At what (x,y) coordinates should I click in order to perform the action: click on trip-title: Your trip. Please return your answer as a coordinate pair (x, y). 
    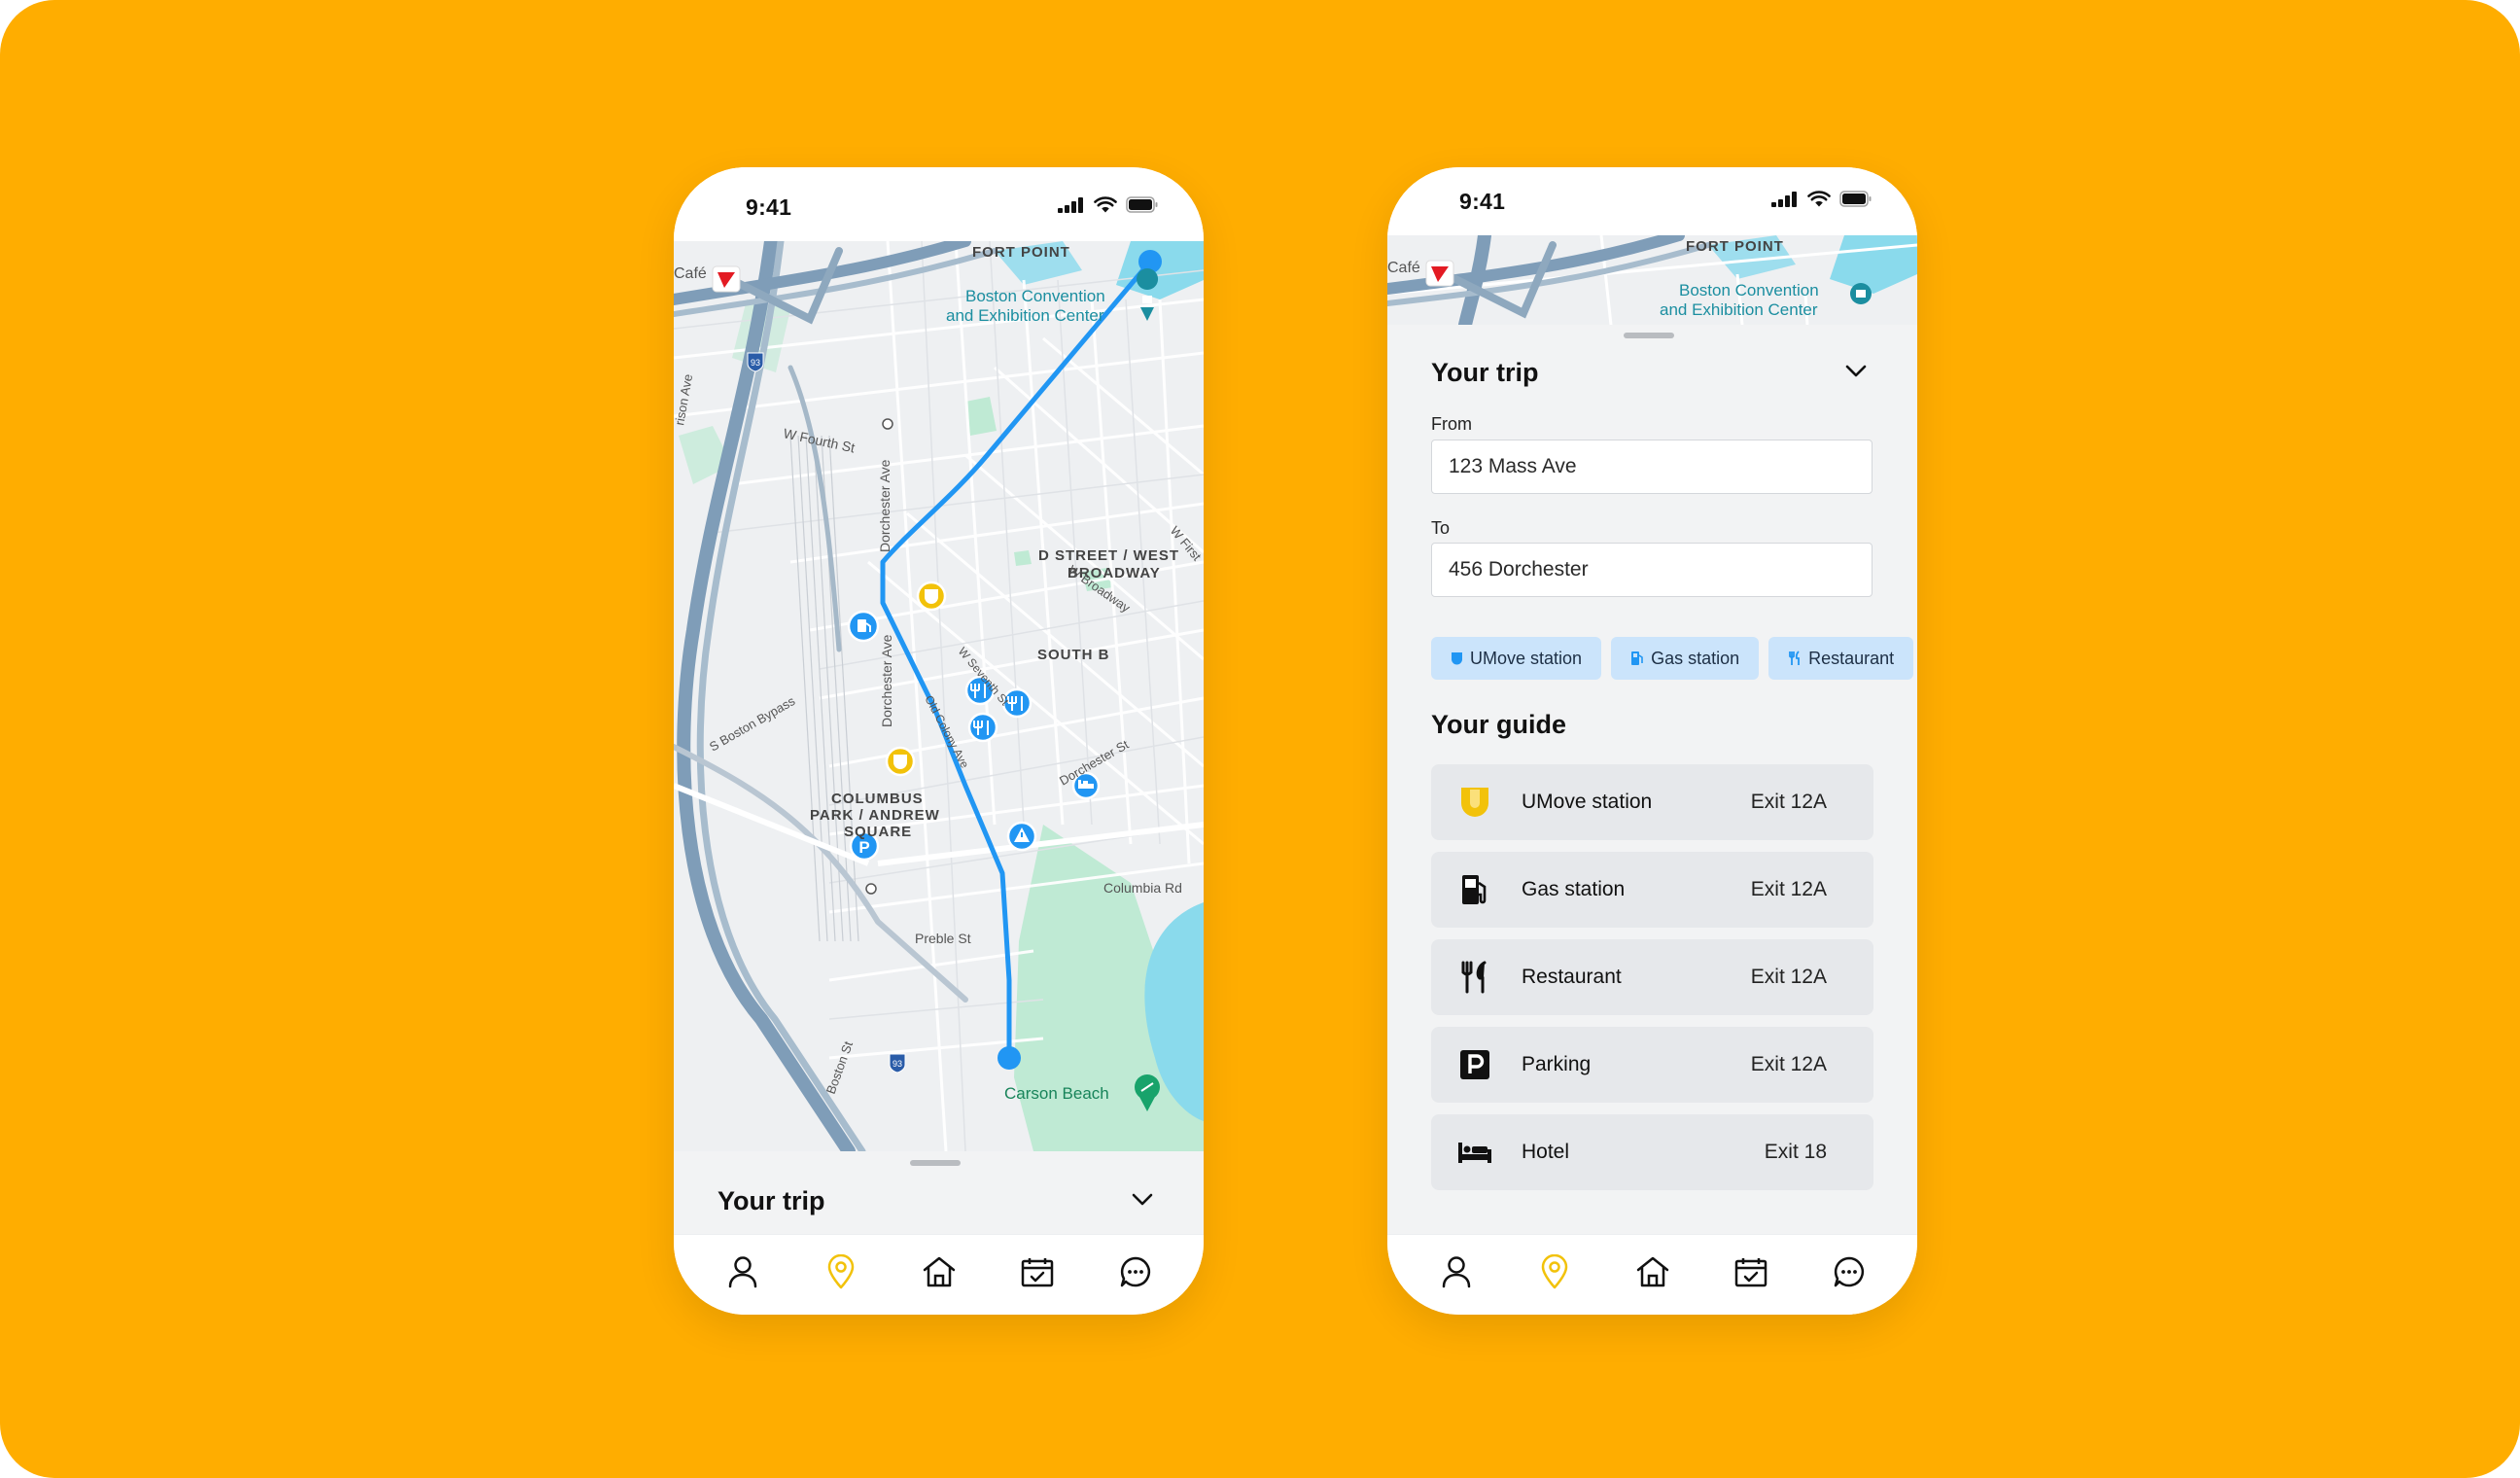
    Looking at the image, I should click on (1485, 372).